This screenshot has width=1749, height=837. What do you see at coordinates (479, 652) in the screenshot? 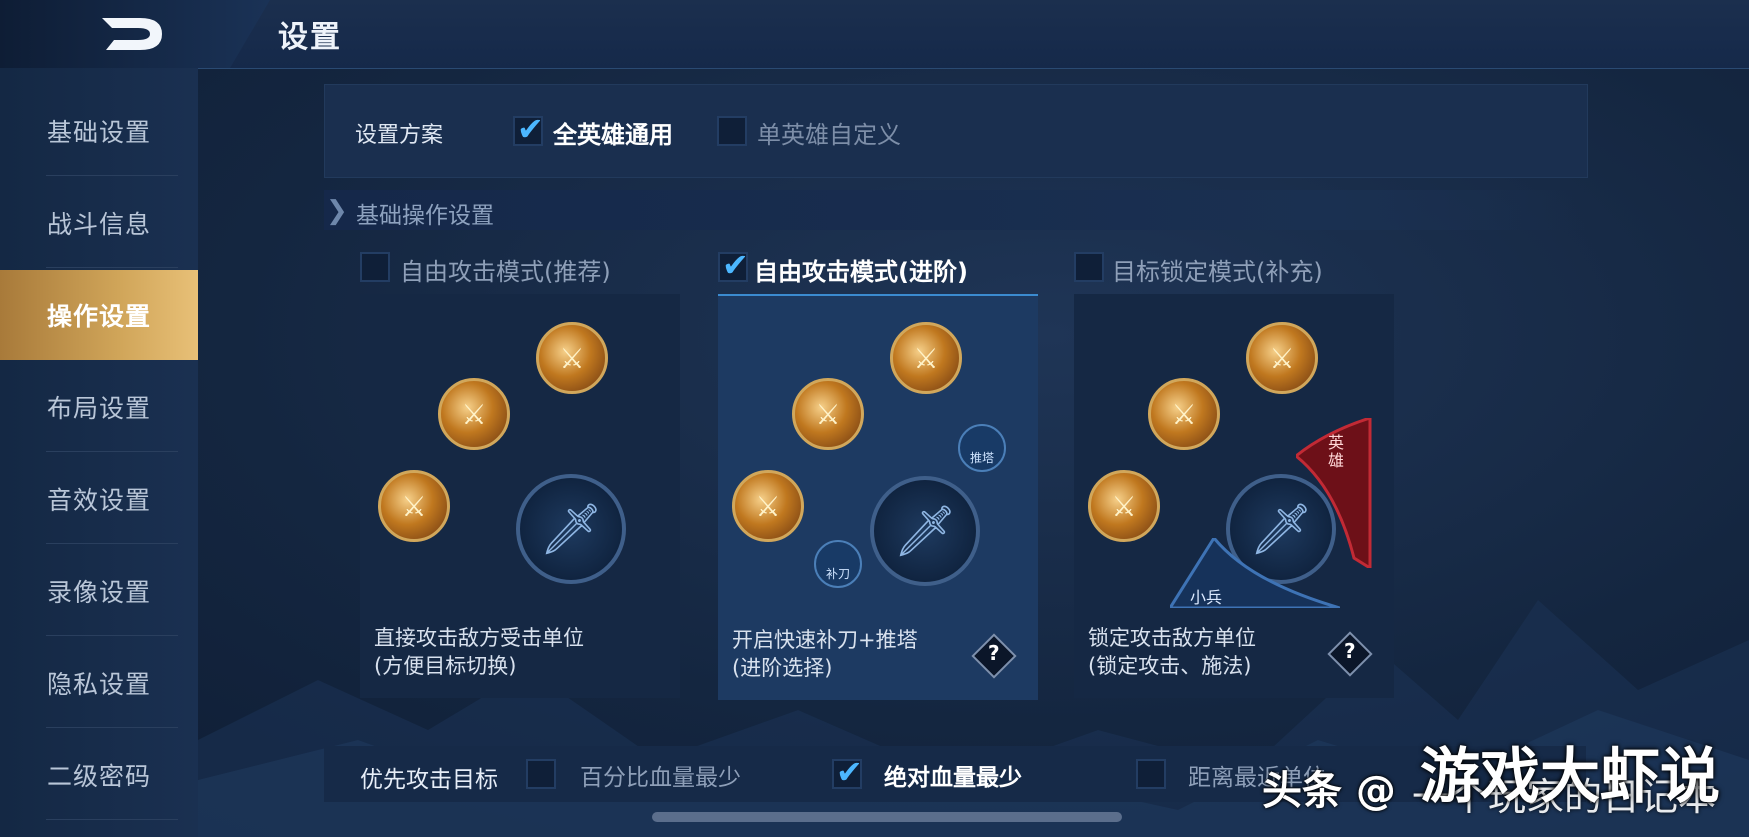
I see `mode-card-description: 直接攻击敌方受击单位 (方便目标切换)` at bounding box center [479, 652].